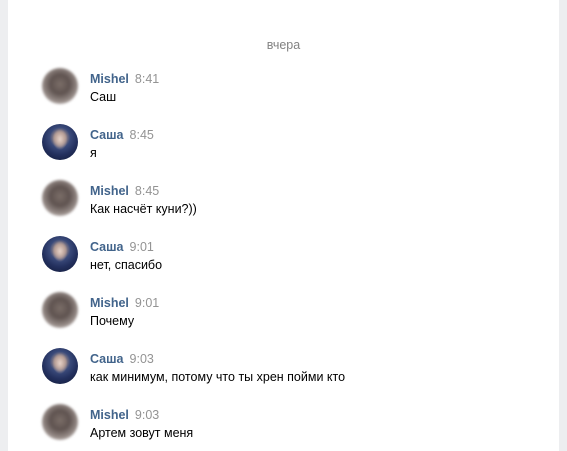 The height and width of the screenshot is (451, 567). I want to click on message-item: Саша 8:45 я, so click(300, 150).